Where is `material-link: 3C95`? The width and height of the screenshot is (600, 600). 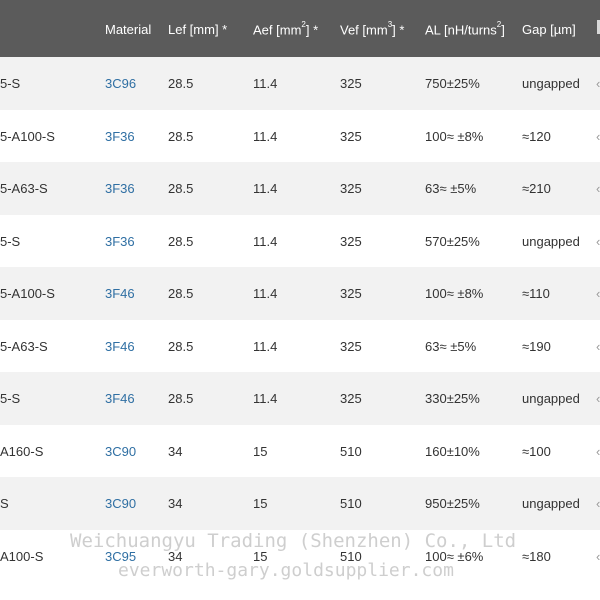 material-link: 3C95 is located at coordinates (120, 556).